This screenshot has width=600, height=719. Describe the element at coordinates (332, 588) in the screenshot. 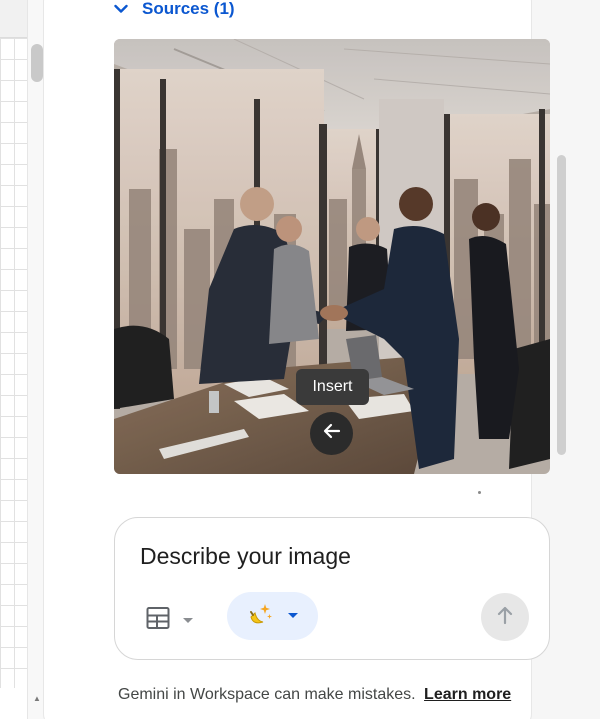

I see `prompt-box` at that location.